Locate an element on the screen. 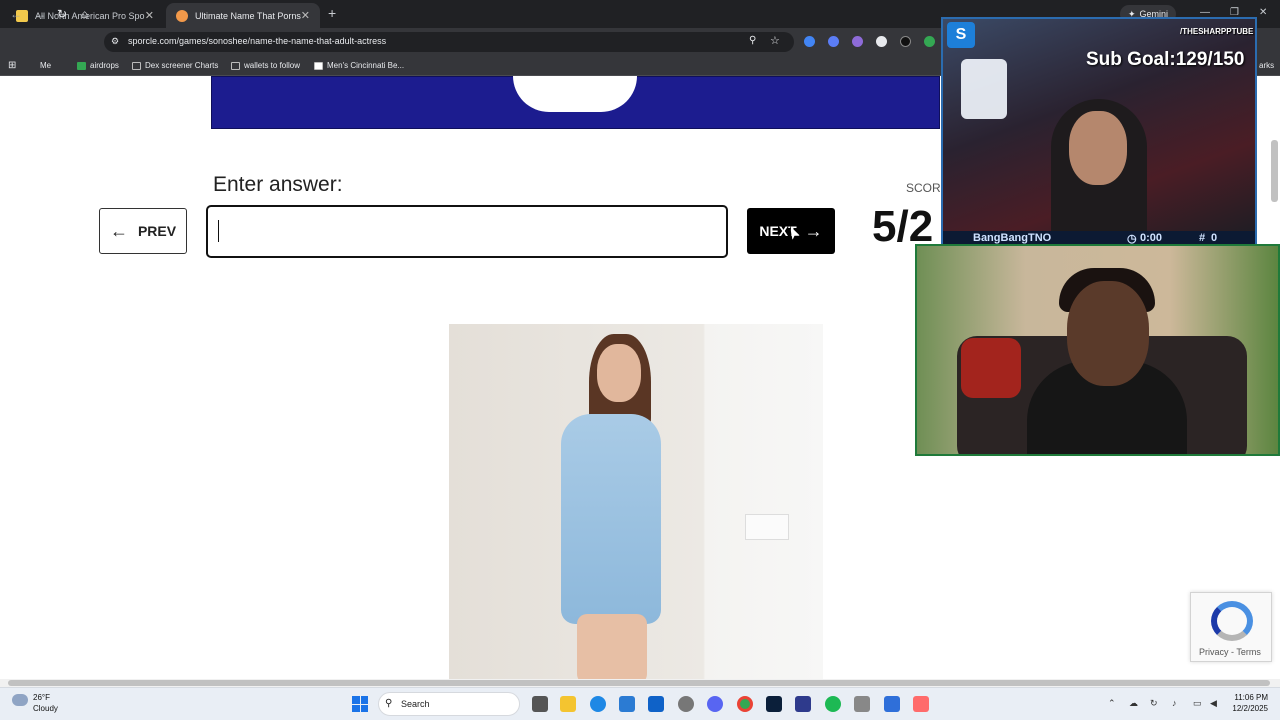 Image resolution: width=1280 pixels, height=720 pixels. photo-head is located at coordinates (619, 373).